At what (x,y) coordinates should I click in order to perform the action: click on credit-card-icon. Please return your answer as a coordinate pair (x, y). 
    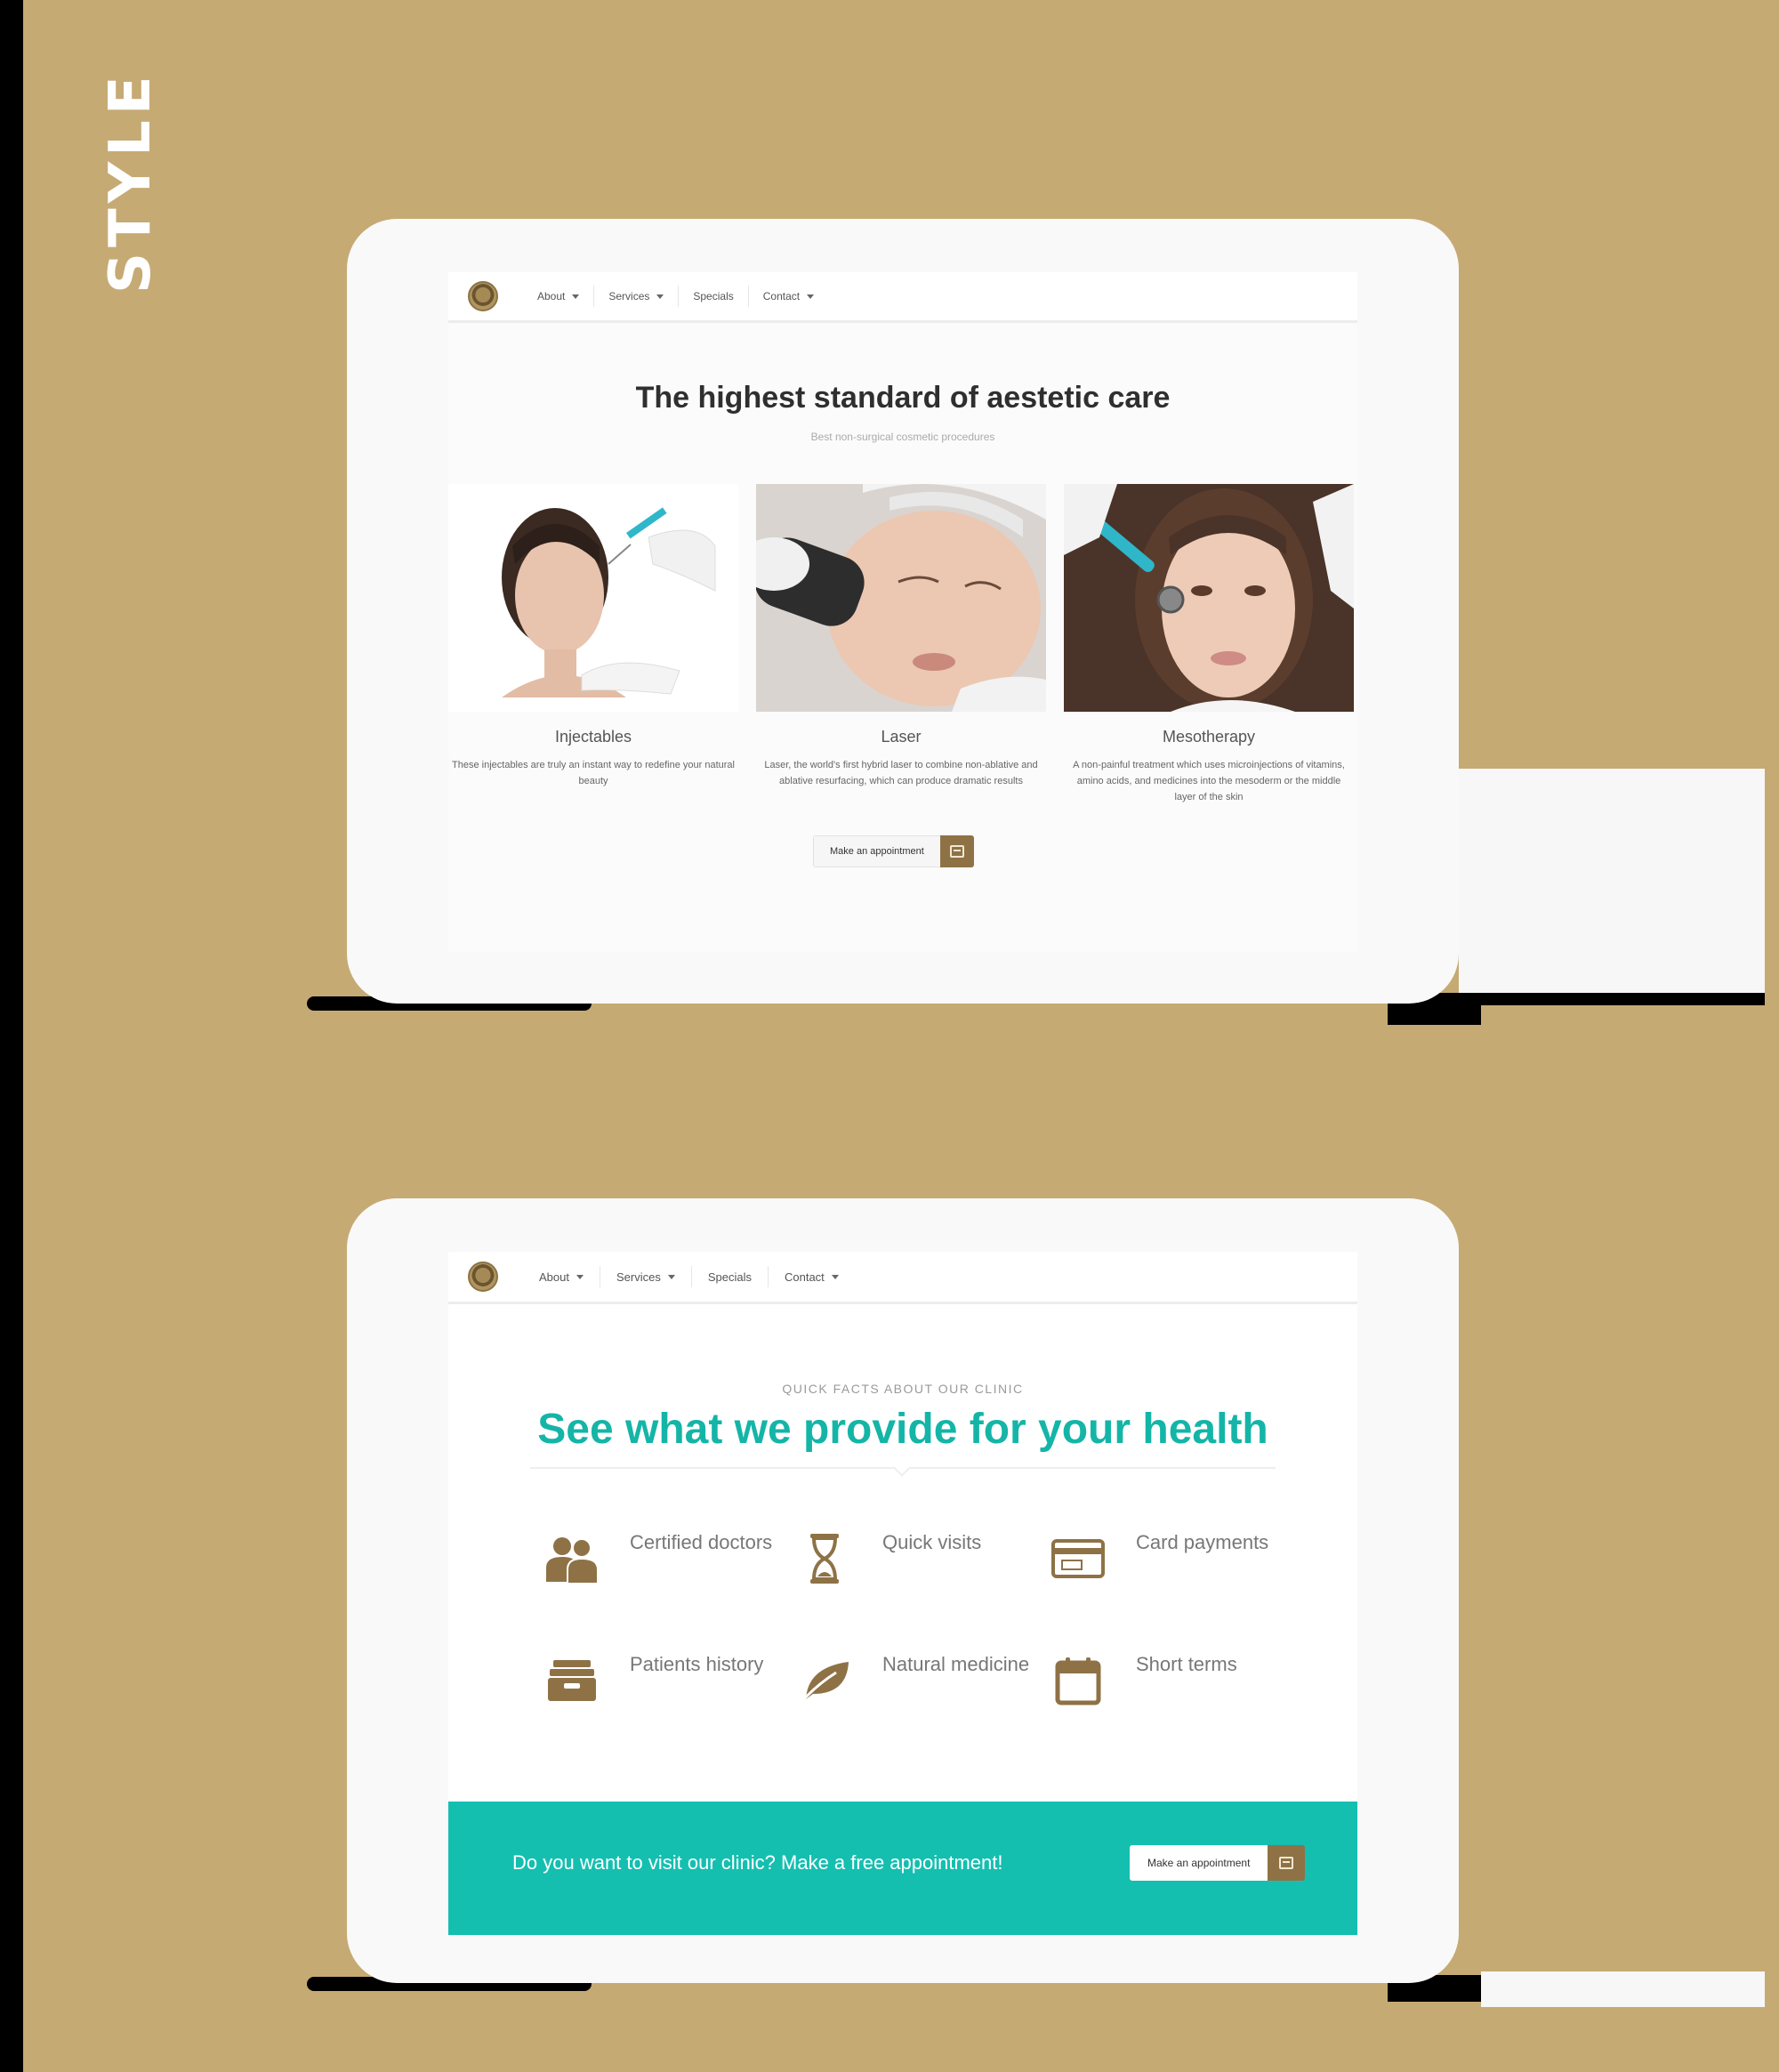
    Looking at the image, I should click on (1078, 1559).